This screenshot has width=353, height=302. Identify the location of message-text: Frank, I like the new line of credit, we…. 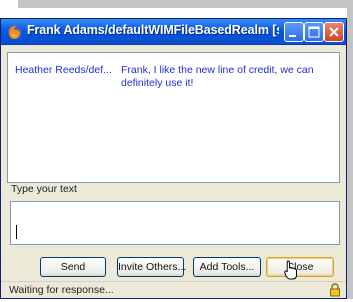
(217, 76).